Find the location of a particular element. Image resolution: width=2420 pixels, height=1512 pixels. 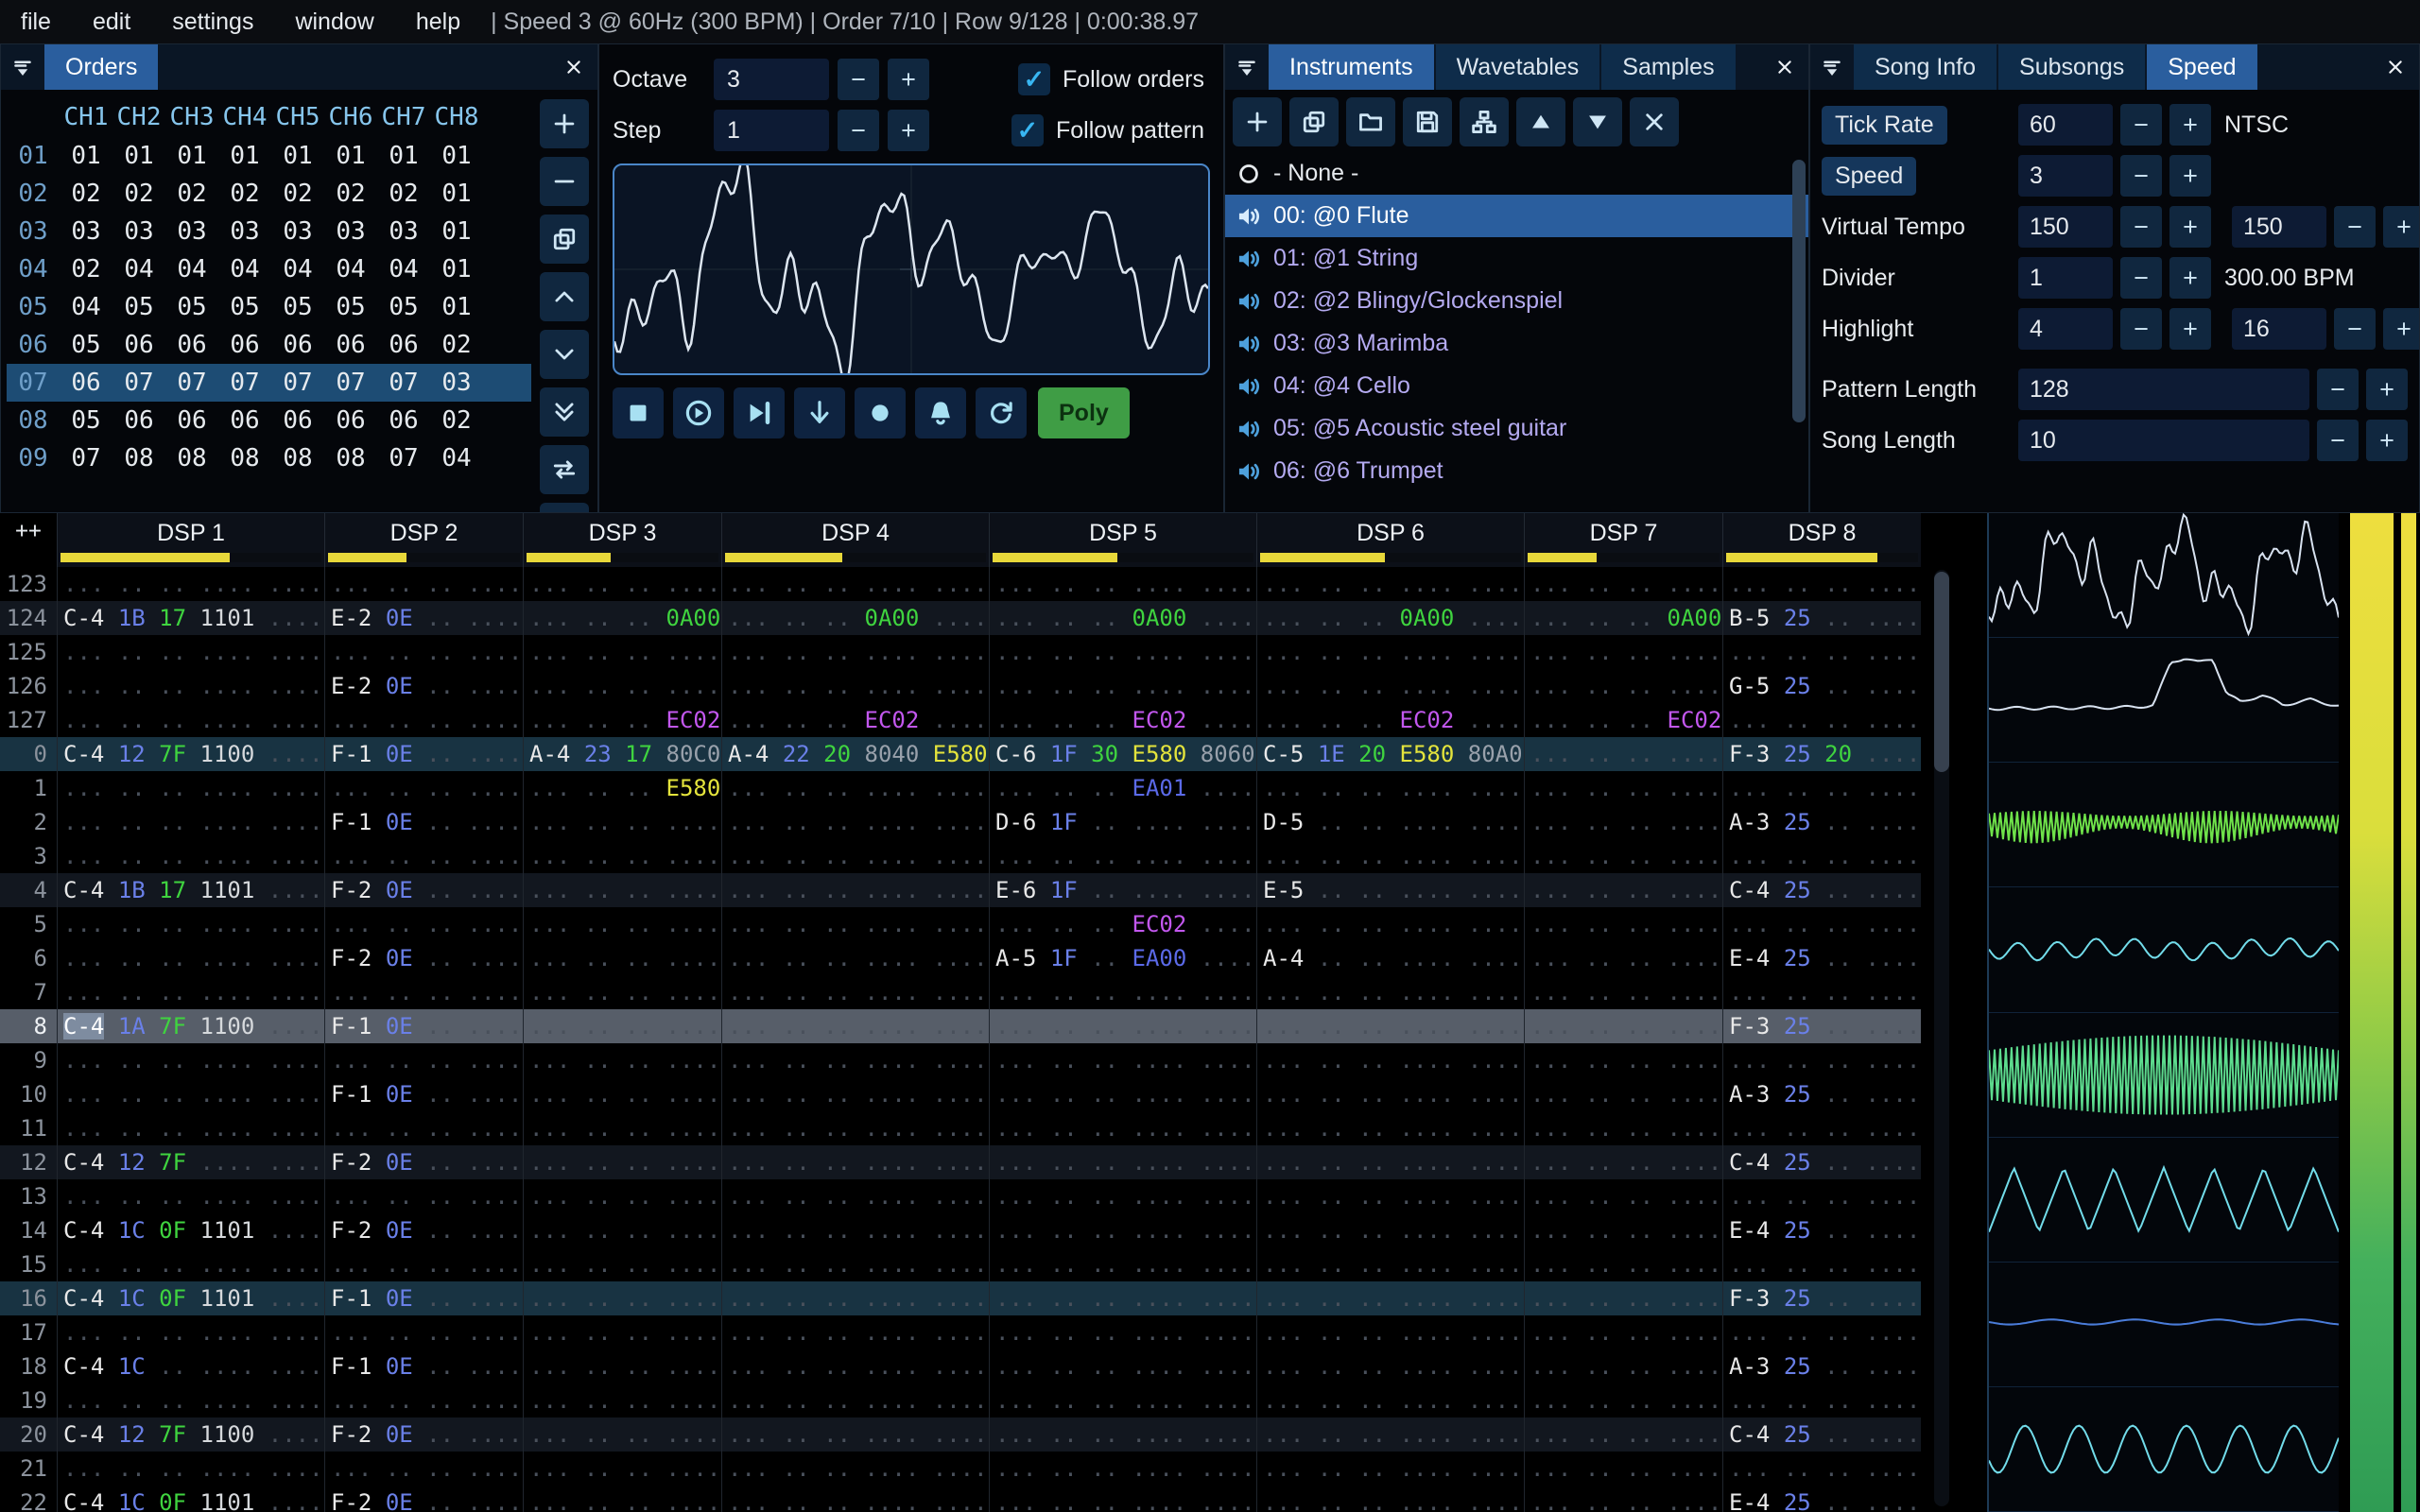

instrument-move-up-button is located at coordinates (1540, 121).